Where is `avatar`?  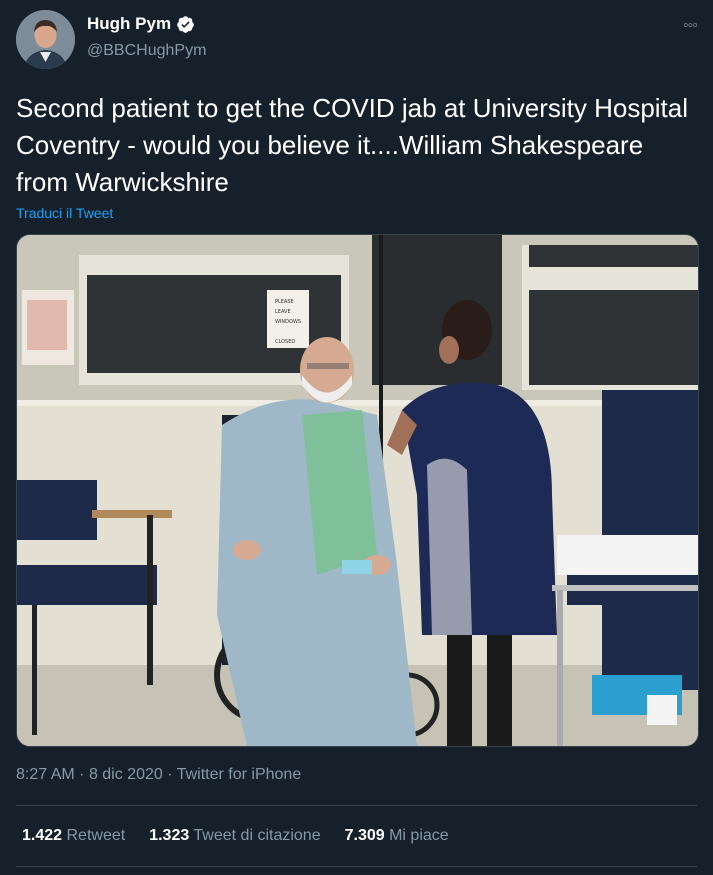 avatar is located at coordinates (45, 39).